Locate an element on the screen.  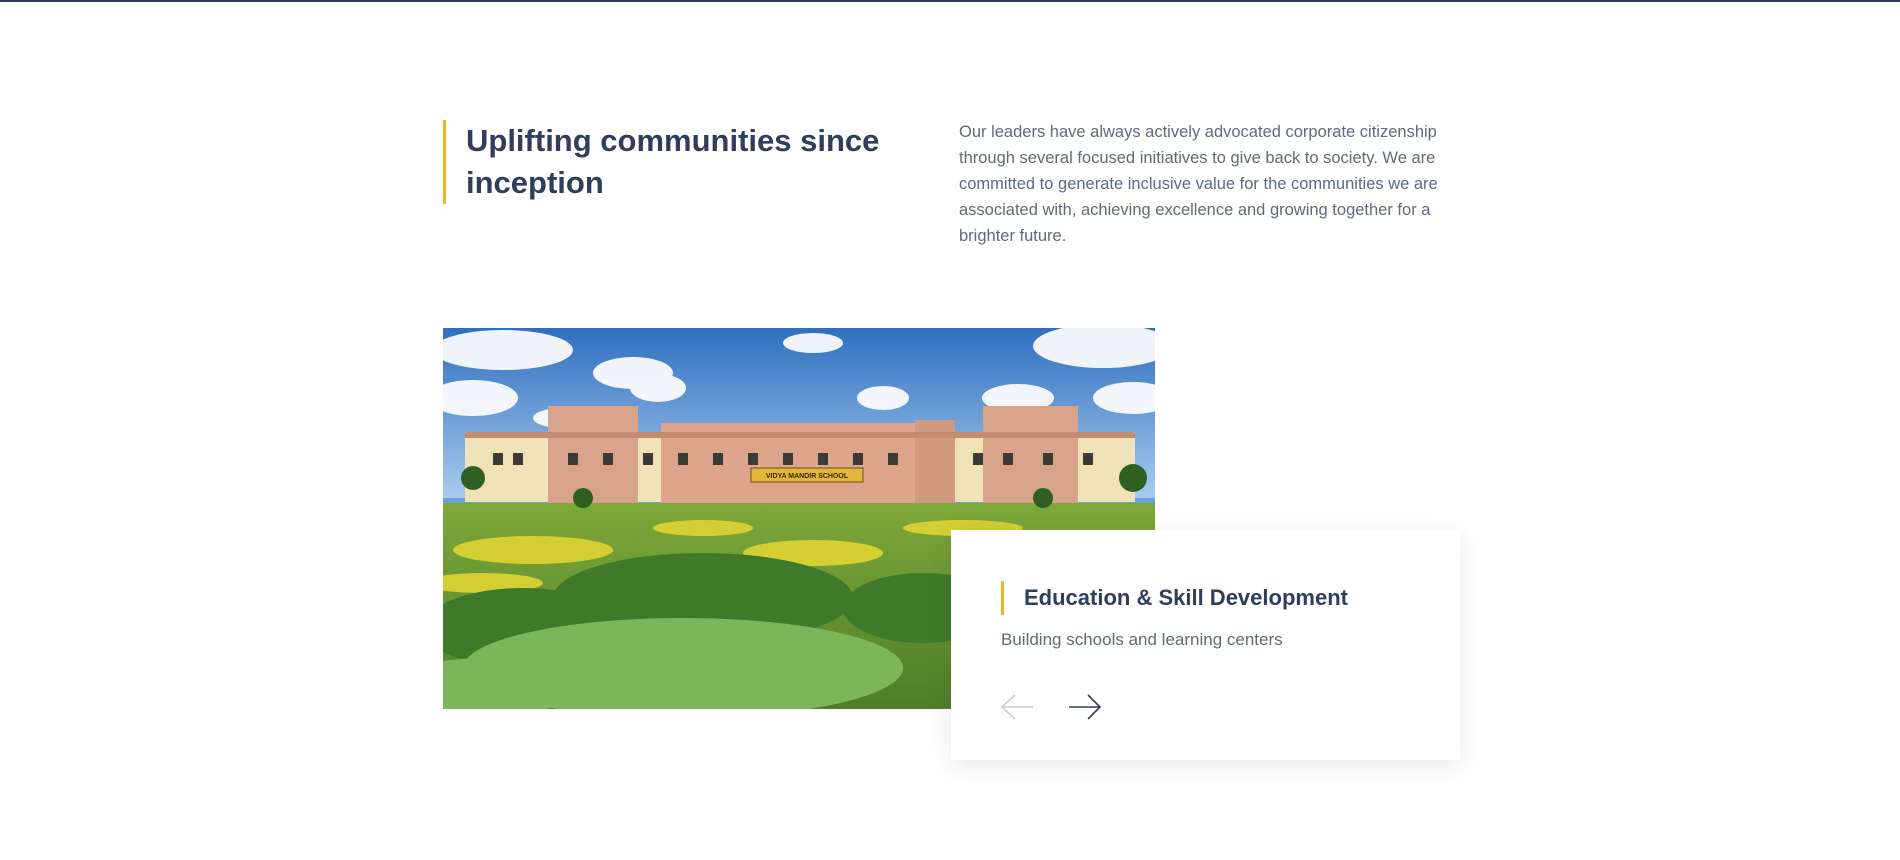
next-slide-button is located at coordinates (1085, 707).